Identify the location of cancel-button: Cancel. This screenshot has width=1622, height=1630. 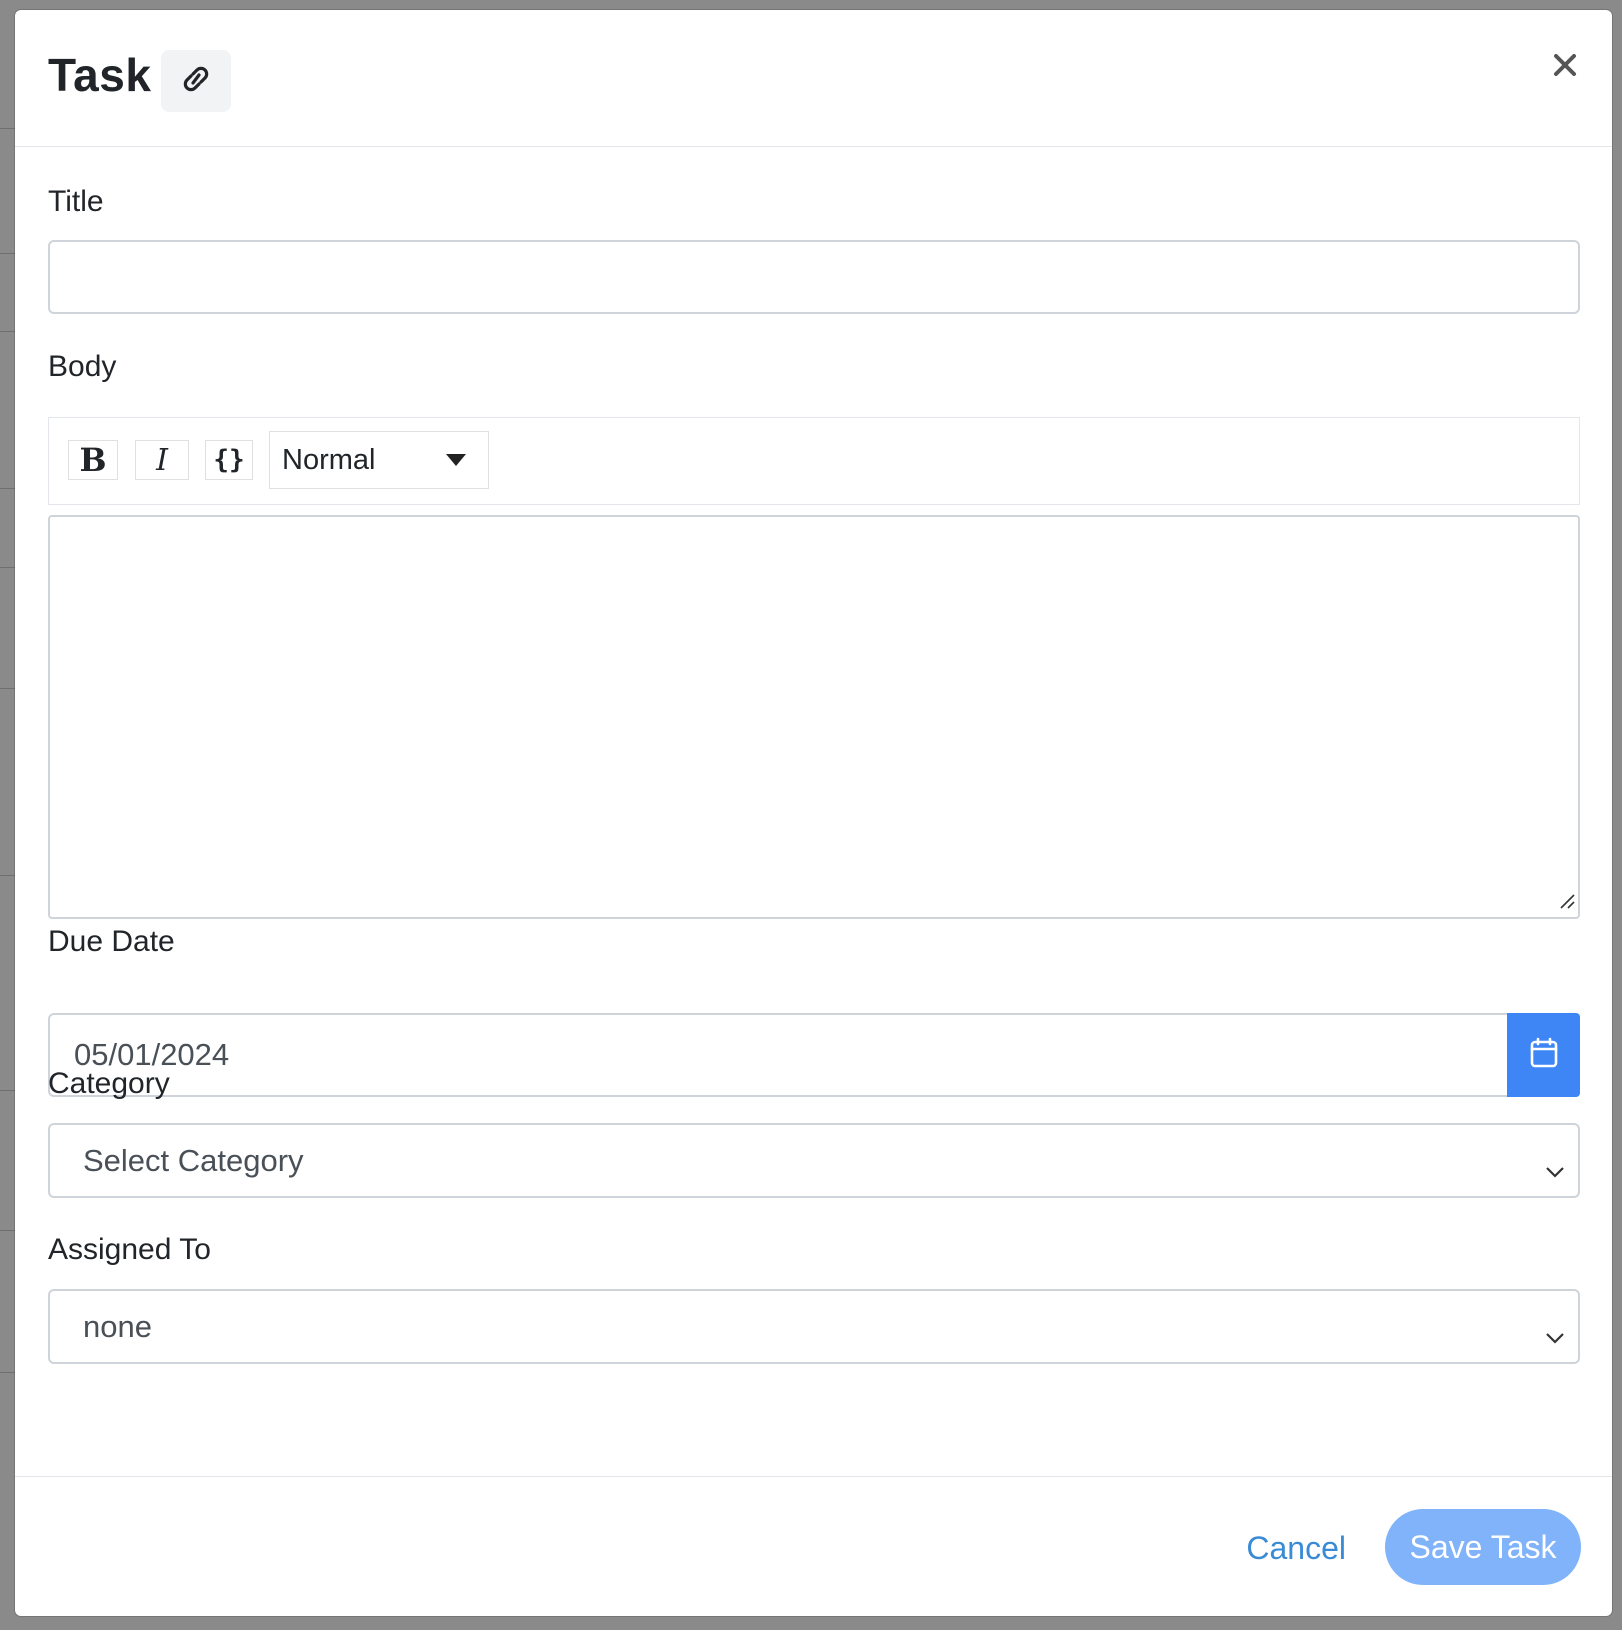
(1296, 1548).